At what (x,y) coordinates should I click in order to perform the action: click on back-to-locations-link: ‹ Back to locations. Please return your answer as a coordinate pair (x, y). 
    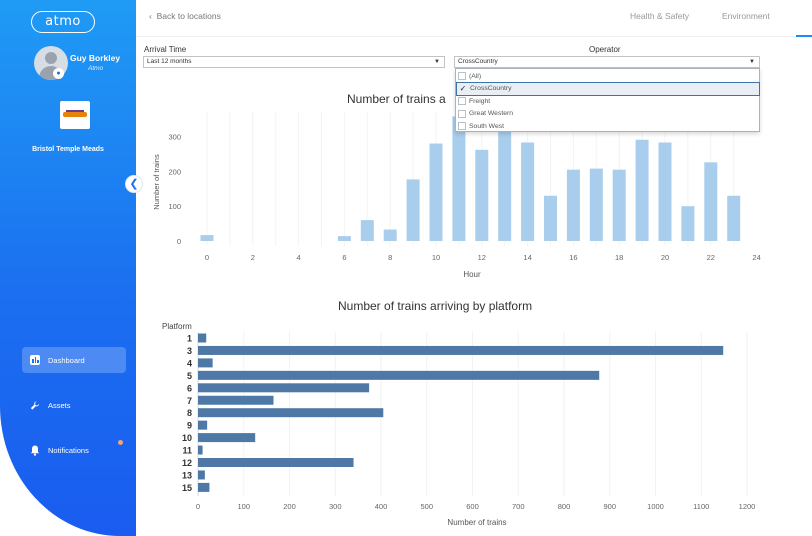
    Looking at the image, I should click on (185, 16).